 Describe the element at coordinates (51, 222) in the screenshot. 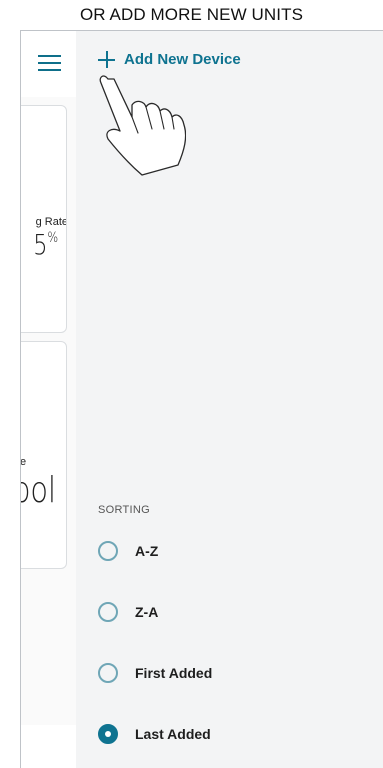

I see `card-label: g Rate` at that location.